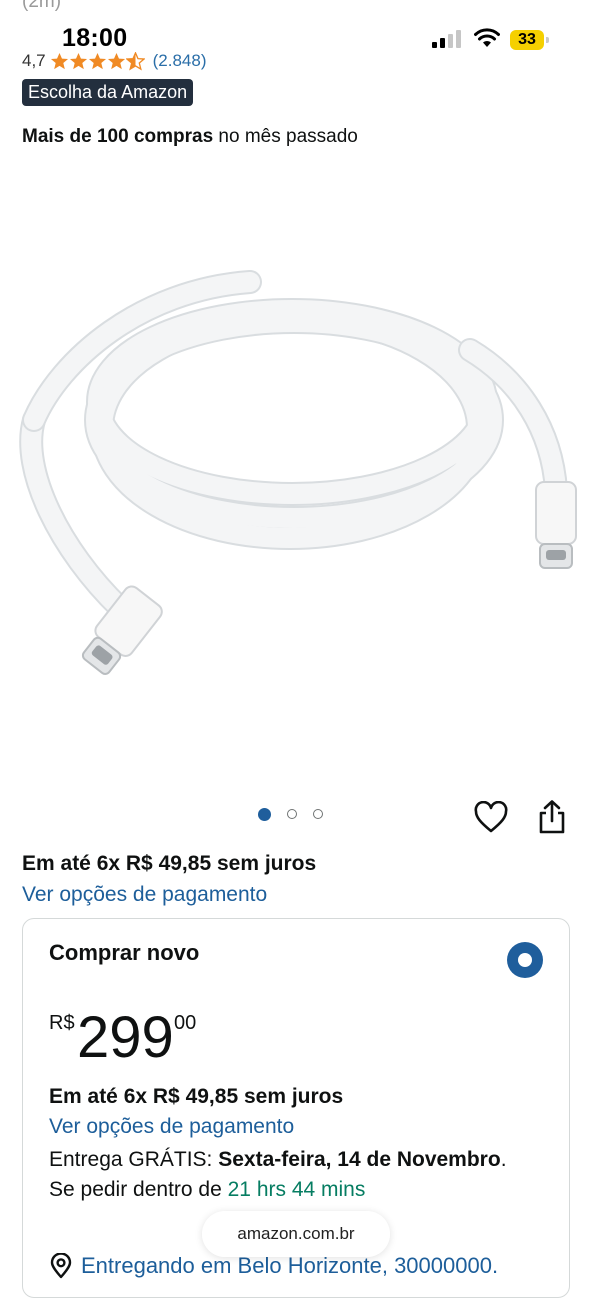 Image resolution: width=592 pixels, height=1298 pixels. Describe the element at coordinates (171, 1127) in the screenshot. I see `buy-box-payment-options-link: Ver opções de pagamento` at that location.